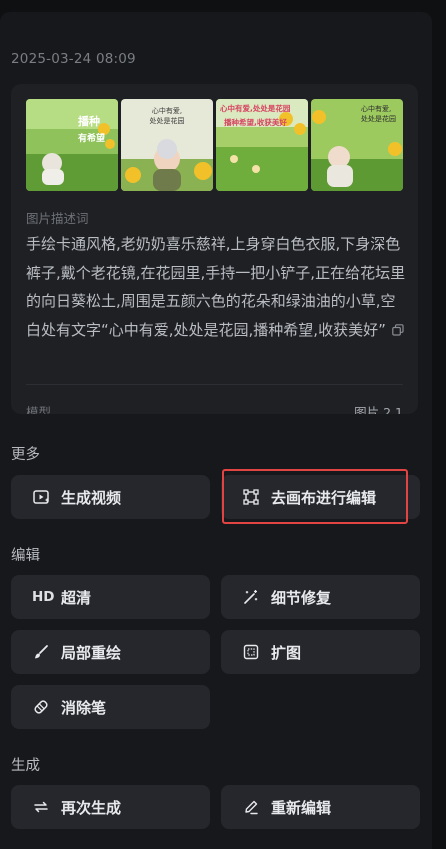 Image resolution: width=446 pixels, height=849 pixels. Describe the element at coordinates (73, 59) in the screenshot. I see `timestamp: 2025-03-24 08:09` at that location.